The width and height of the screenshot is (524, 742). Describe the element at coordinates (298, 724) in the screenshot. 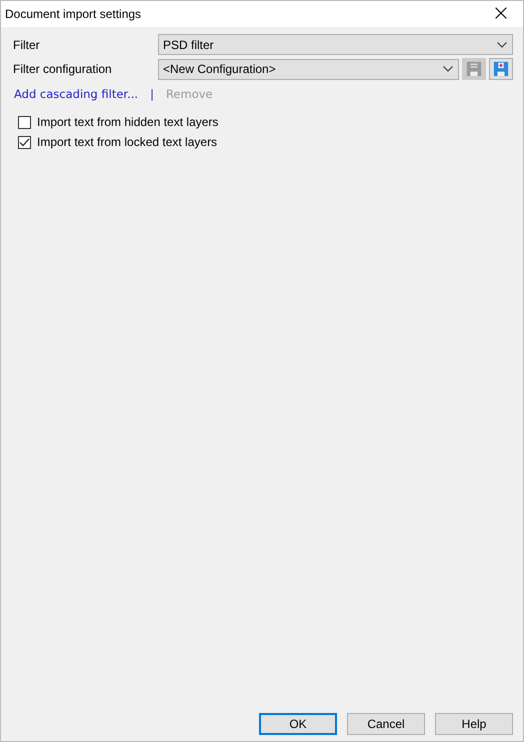

I see `dialog-button: OK` at that location.